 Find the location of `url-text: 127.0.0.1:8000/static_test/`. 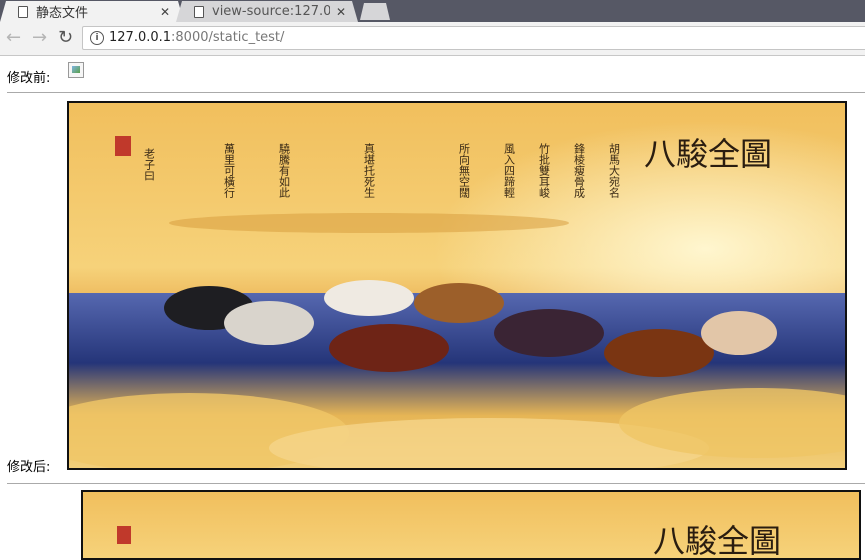

url-text: 127.0.0.1:8000/static_test/ is located at coordinates (196, 37).